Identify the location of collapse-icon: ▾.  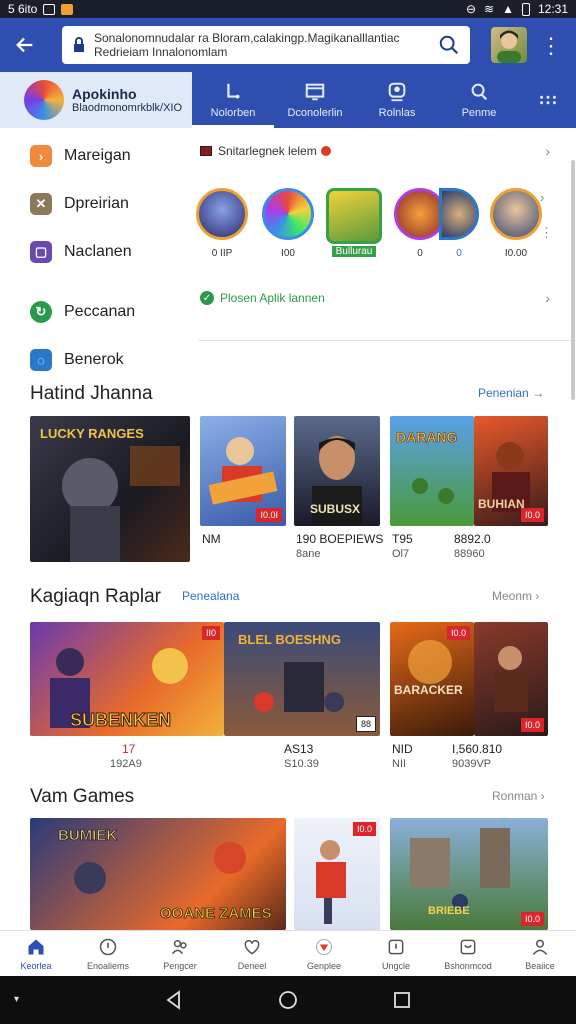
(16, 999).